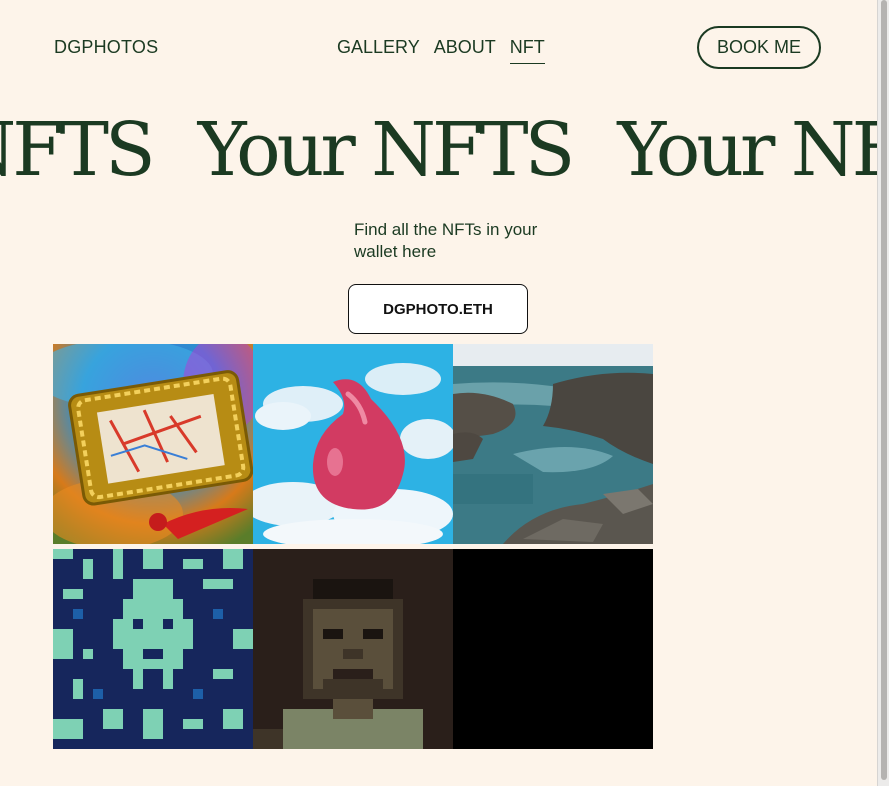 The width and height of the screenshot is (889, 786). I want to click on book-me-button: BOOK ME, so click(759, 47).